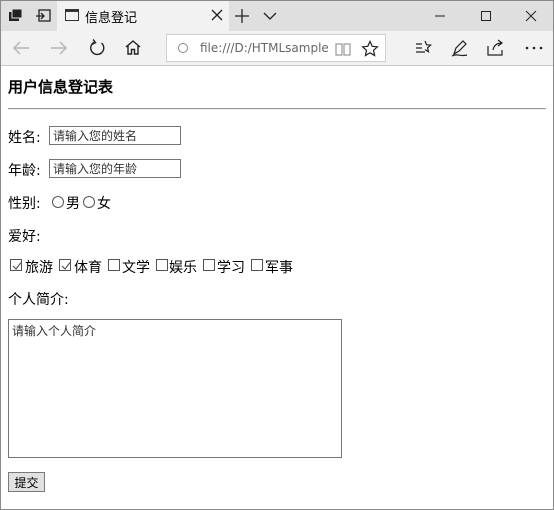 The height and width of the screenshot is (510, 554). What do you see at coordinates (104, 203) in the screenshot?
I see `gender-option-female: 女` at bounding box center [104, 203].